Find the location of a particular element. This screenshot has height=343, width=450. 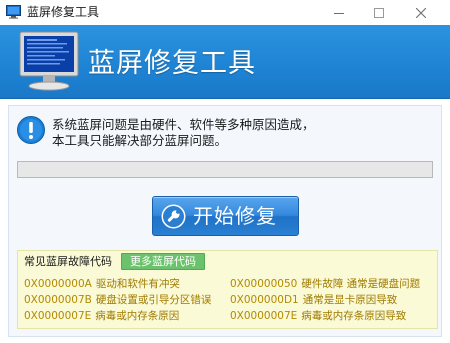

start-repair-button: 开始修复 is located at coordinates (225, 216).